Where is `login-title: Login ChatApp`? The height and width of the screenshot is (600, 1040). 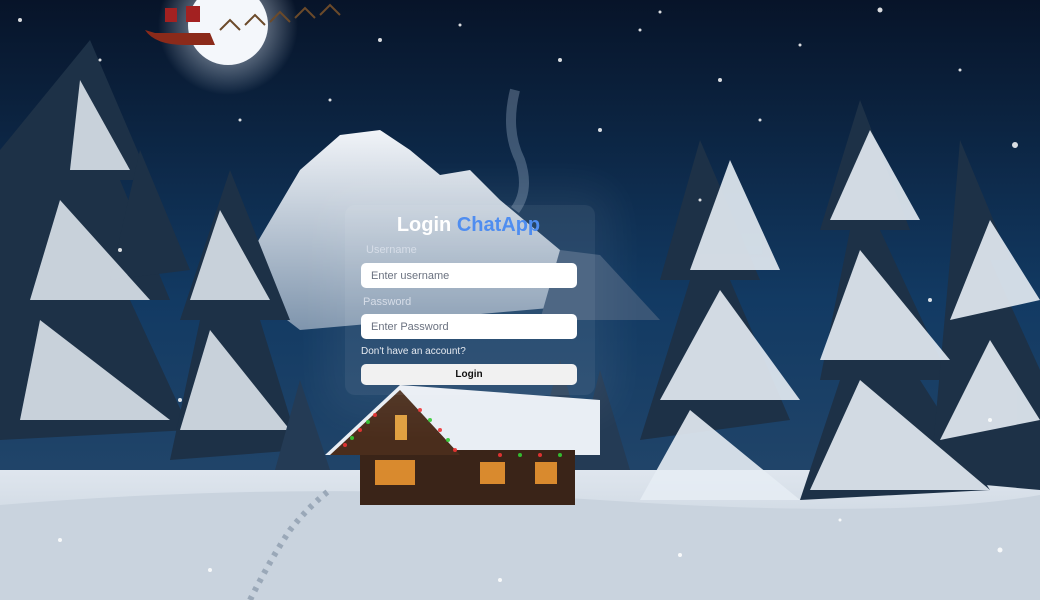
login-title: Login ChatApp is located at coordinates (468, 225).